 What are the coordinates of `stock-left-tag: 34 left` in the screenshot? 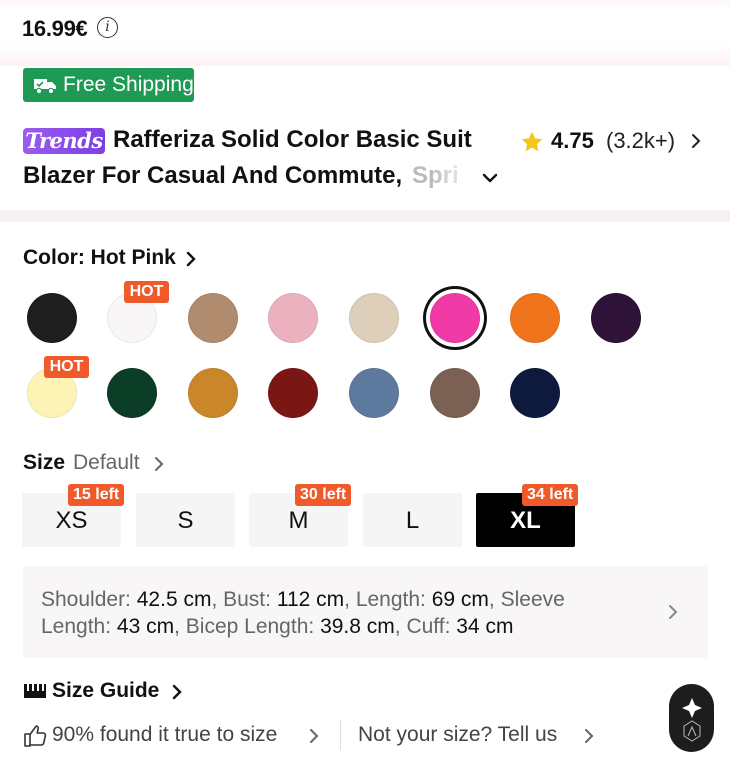 It's located at (550, 495).